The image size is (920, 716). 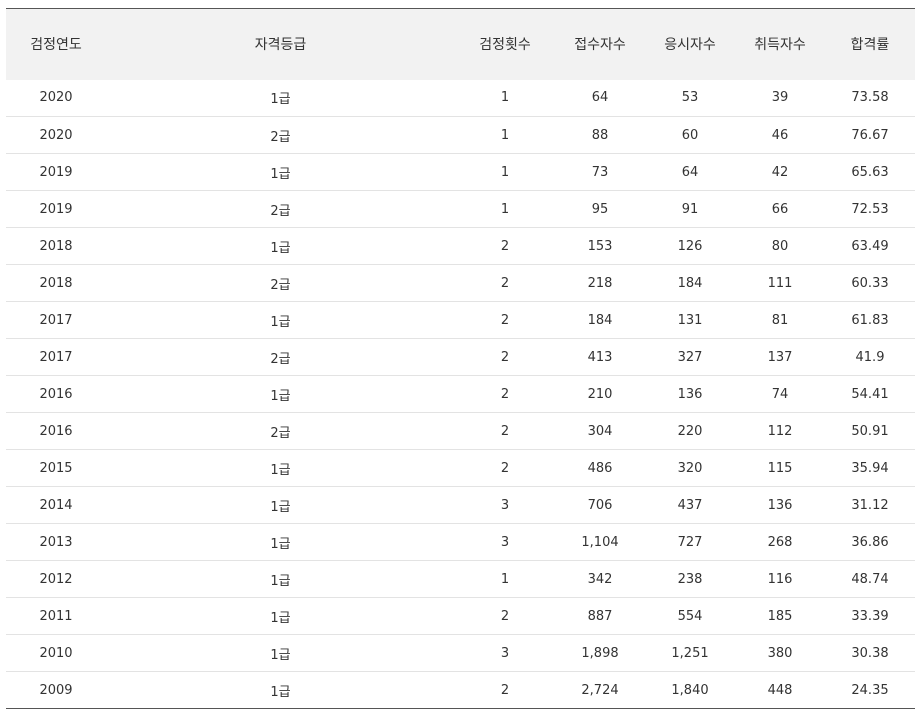 I want to click on cell-examinees: 437, so click(x=690, y=505).